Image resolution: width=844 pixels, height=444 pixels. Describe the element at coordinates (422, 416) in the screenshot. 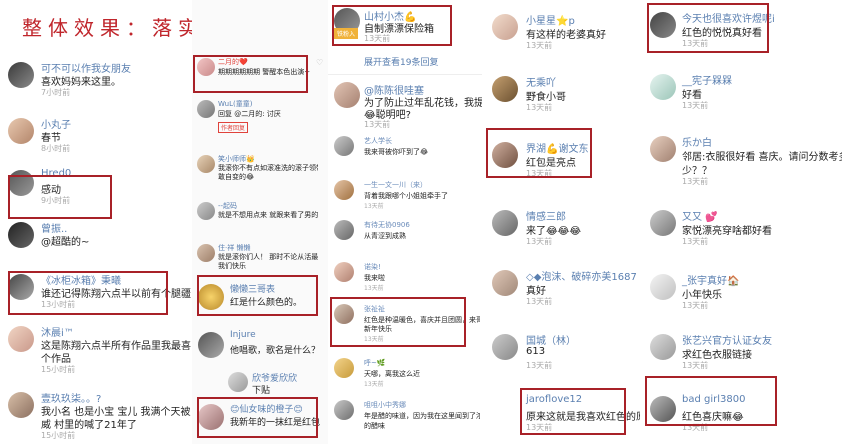

I see `comment-text: 年是醋的味道，因为我在这里闻到了浓` at that location.